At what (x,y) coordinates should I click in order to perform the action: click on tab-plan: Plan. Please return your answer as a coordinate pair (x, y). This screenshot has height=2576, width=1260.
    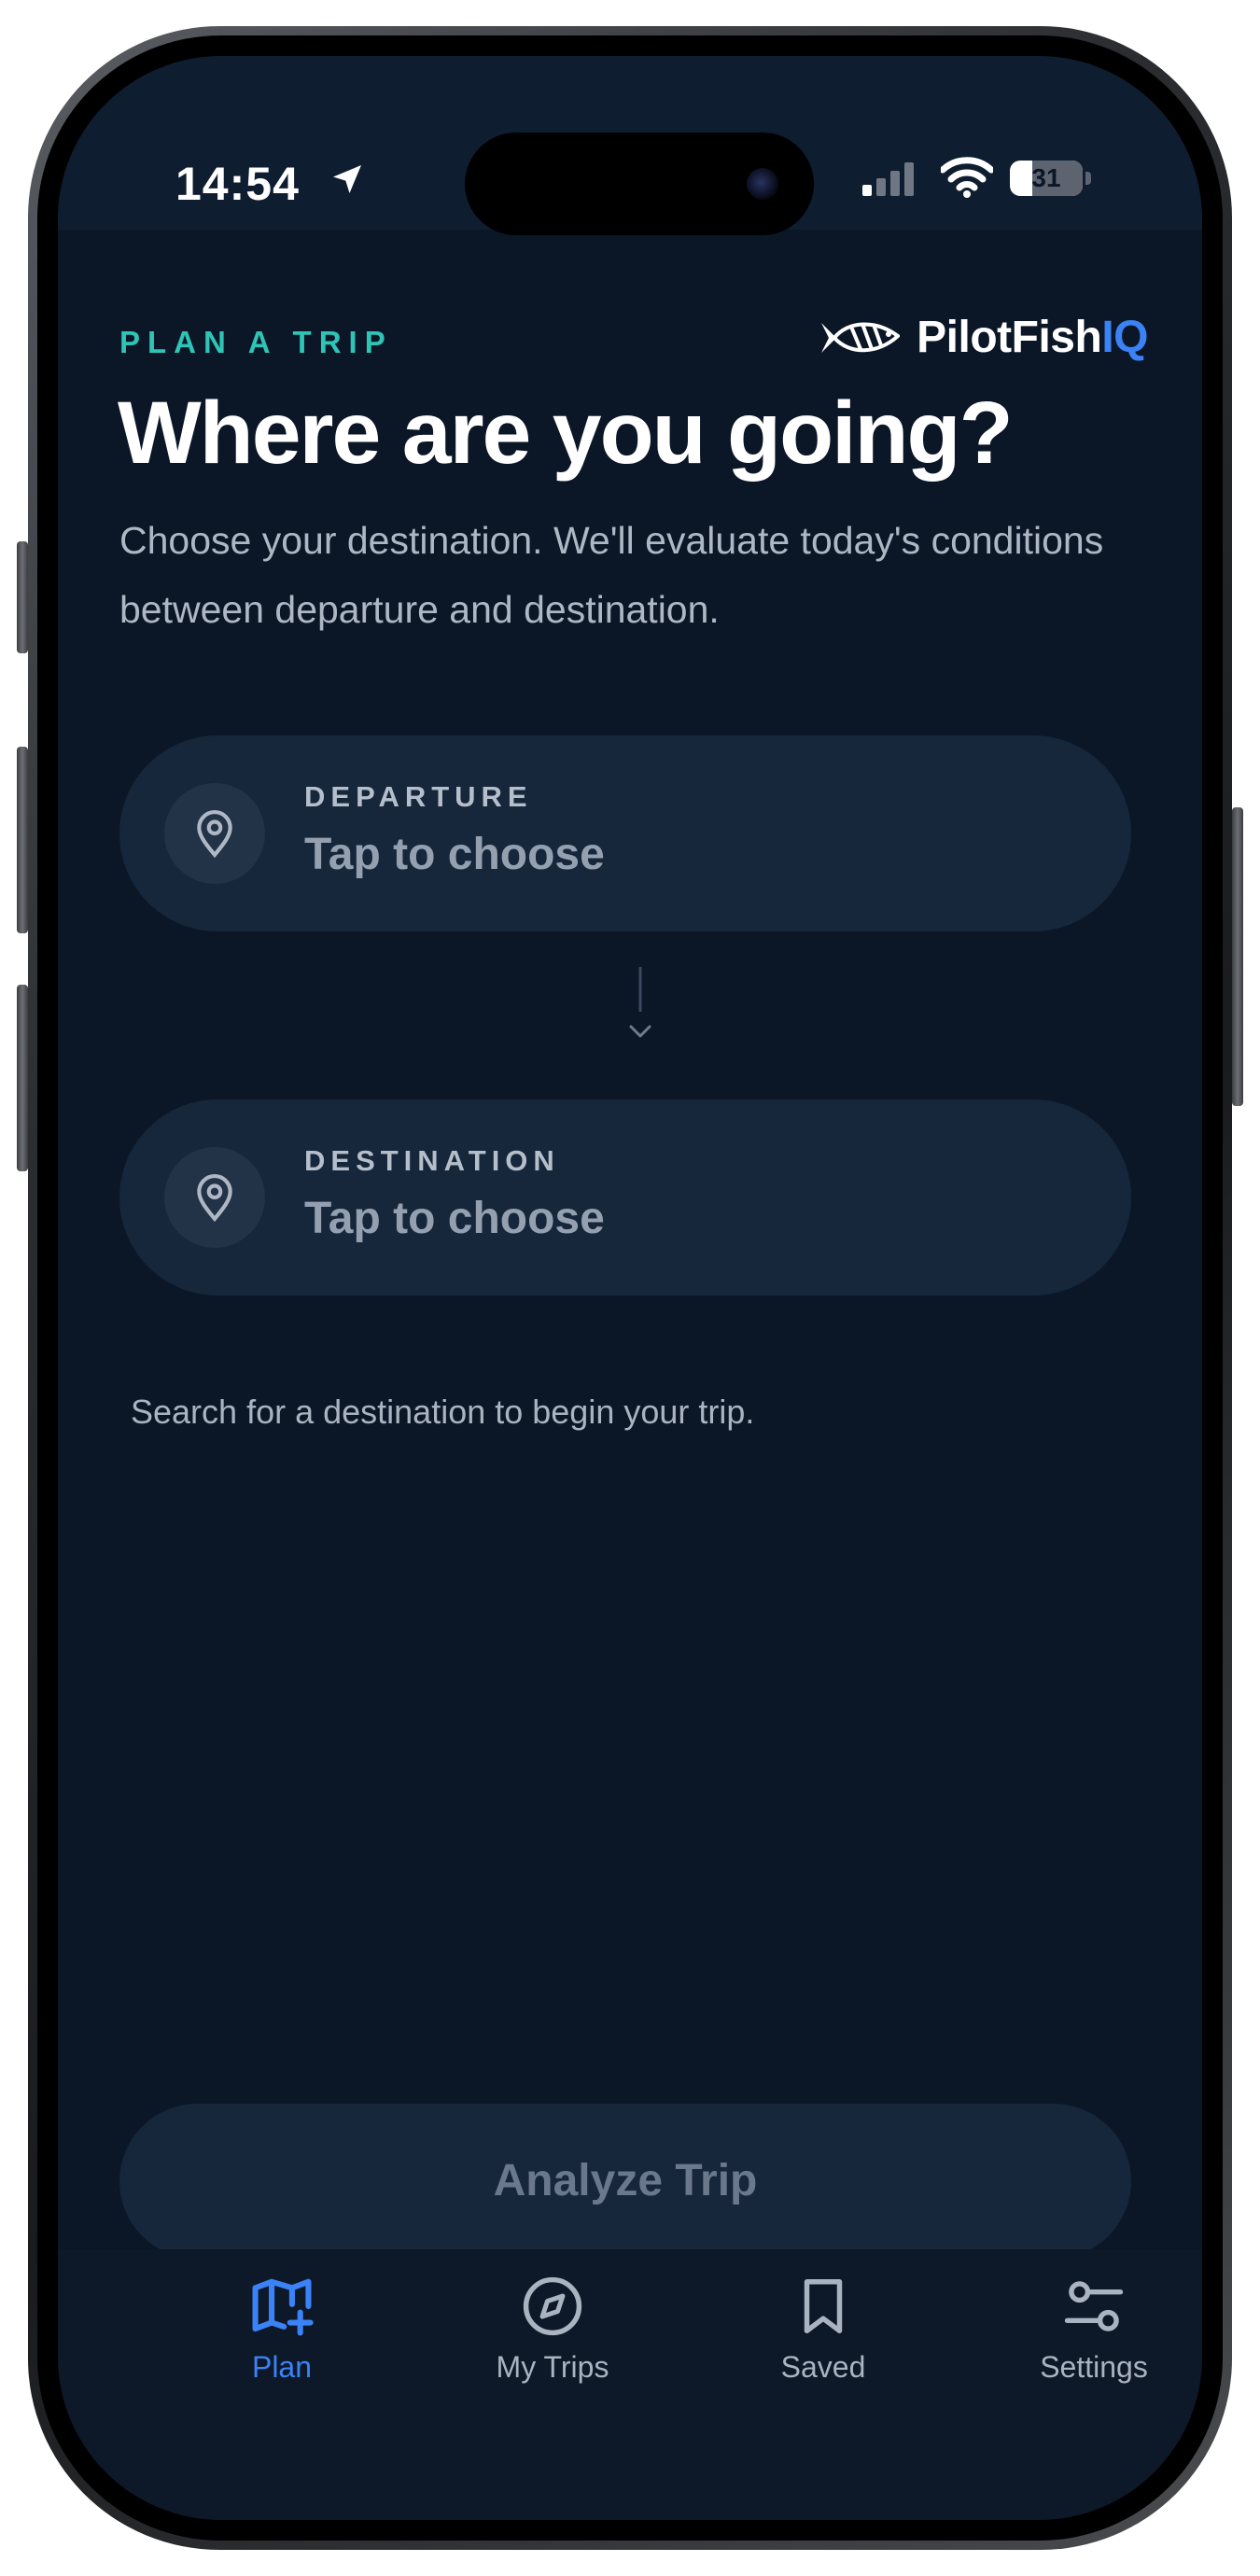
    Looking at the image, I should click on (282, 2348).